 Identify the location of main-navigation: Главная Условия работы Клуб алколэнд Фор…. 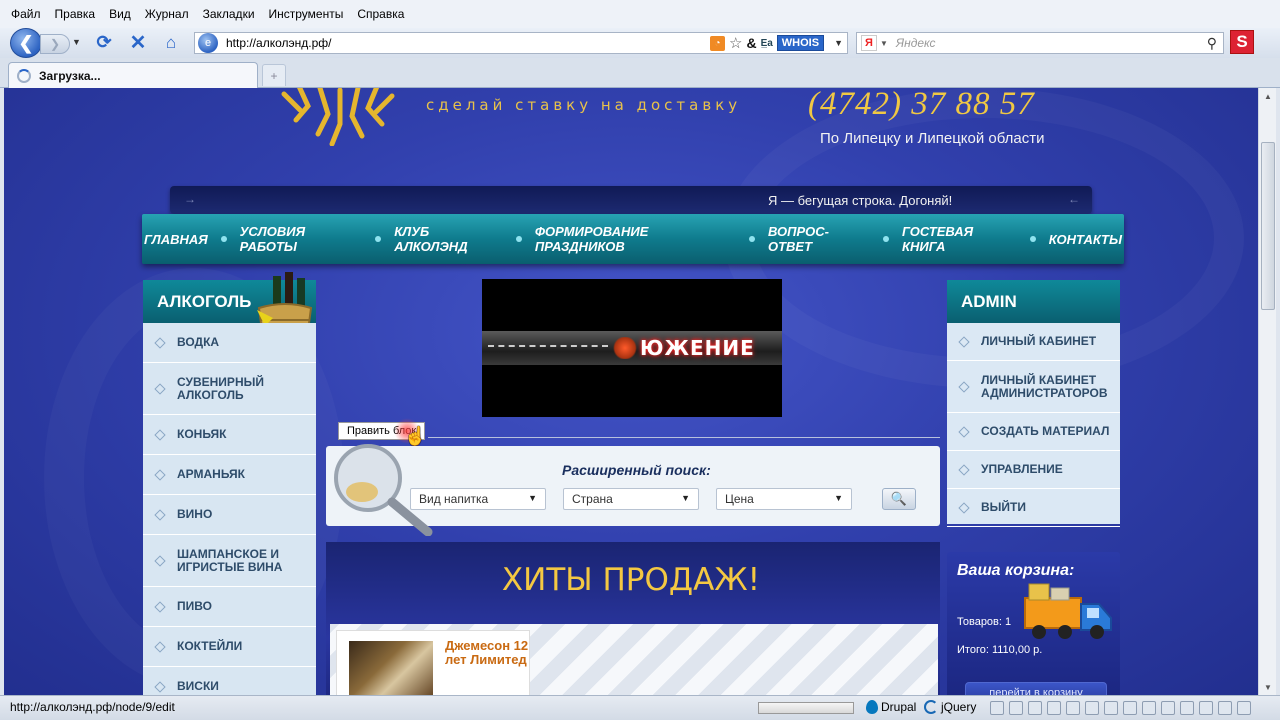
(633, 239).